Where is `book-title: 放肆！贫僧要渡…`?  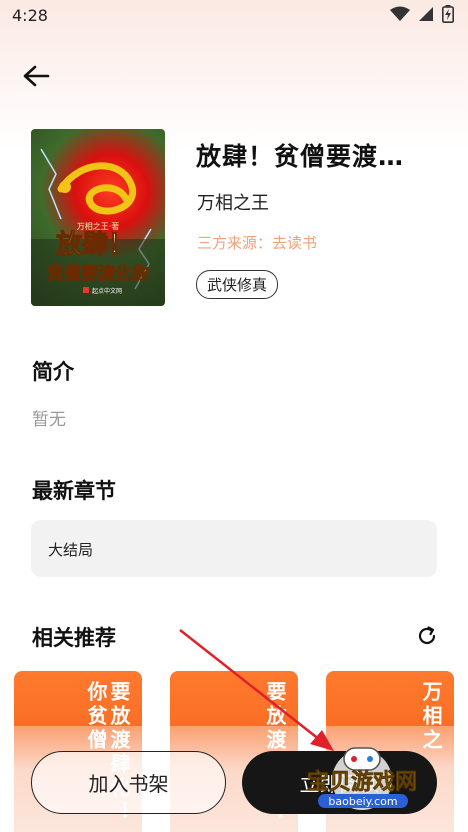
book-title: 放肆！贫僧要渡… is located at coordinates (300, 156).